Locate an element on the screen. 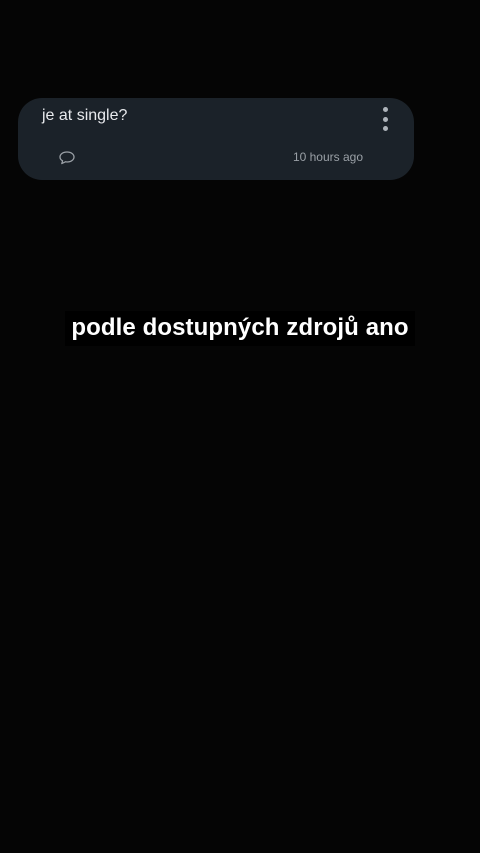 The width and height of the screenshot is (480, 853). speech-bubble-icon is located at coordinates (67, 158).